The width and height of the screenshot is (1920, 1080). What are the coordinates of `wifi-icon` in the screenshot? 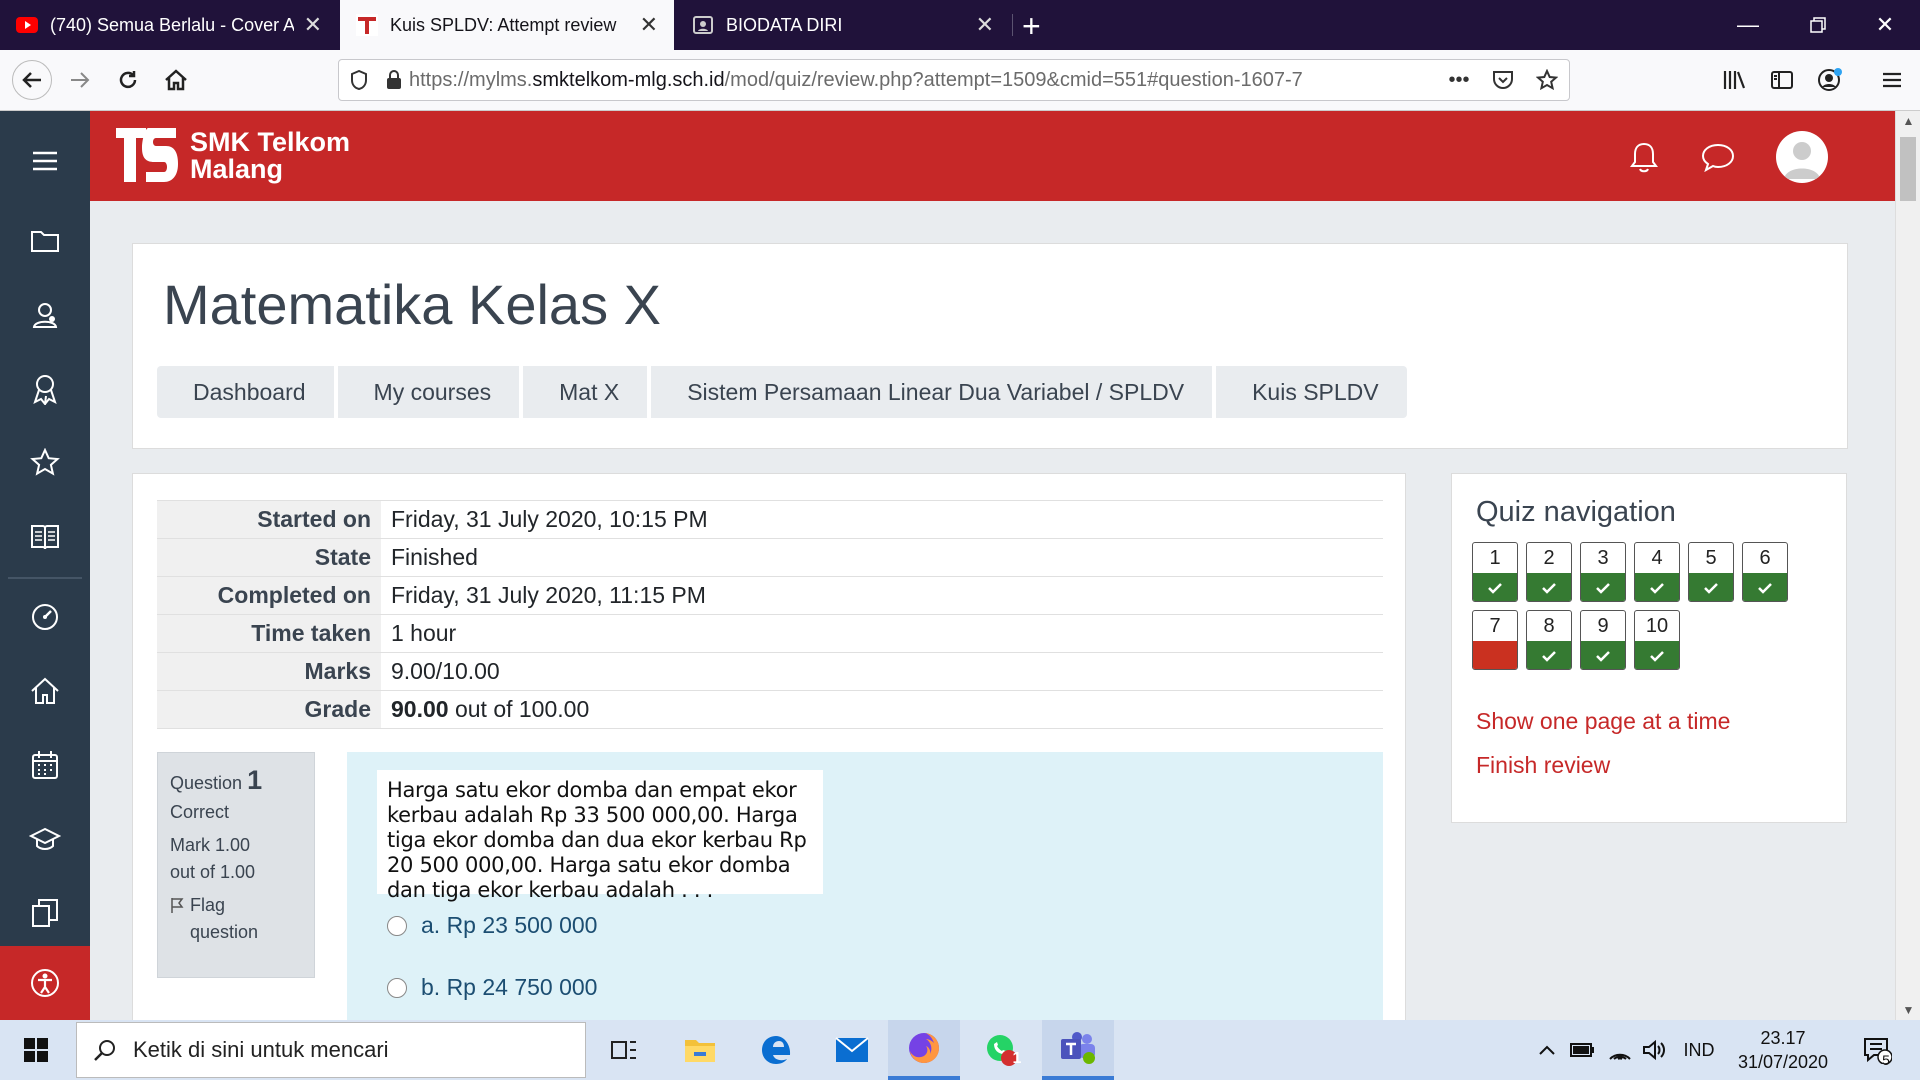 It's located at (1620, 1050).